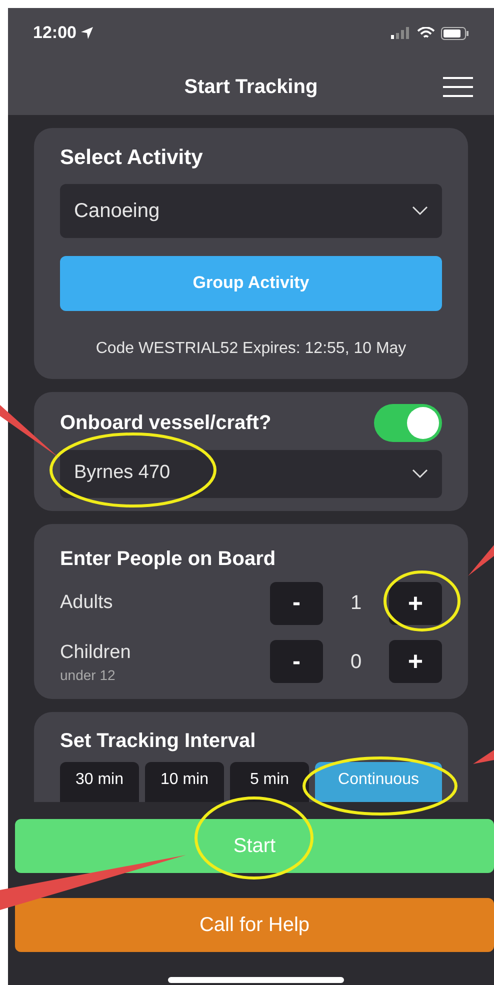 The width and height of the screenshot is (494, 985). What do you see at coordinates (95, 652) in the screenshot?
I see `row-label: Children` at bounding box center [95, 652].